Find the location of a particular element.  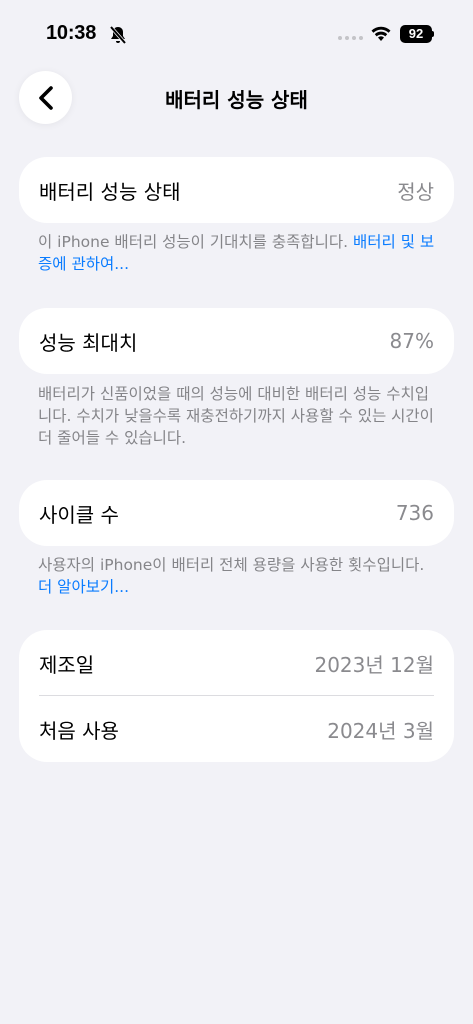

bell-slash-icon is located at coordinates (118, 35).